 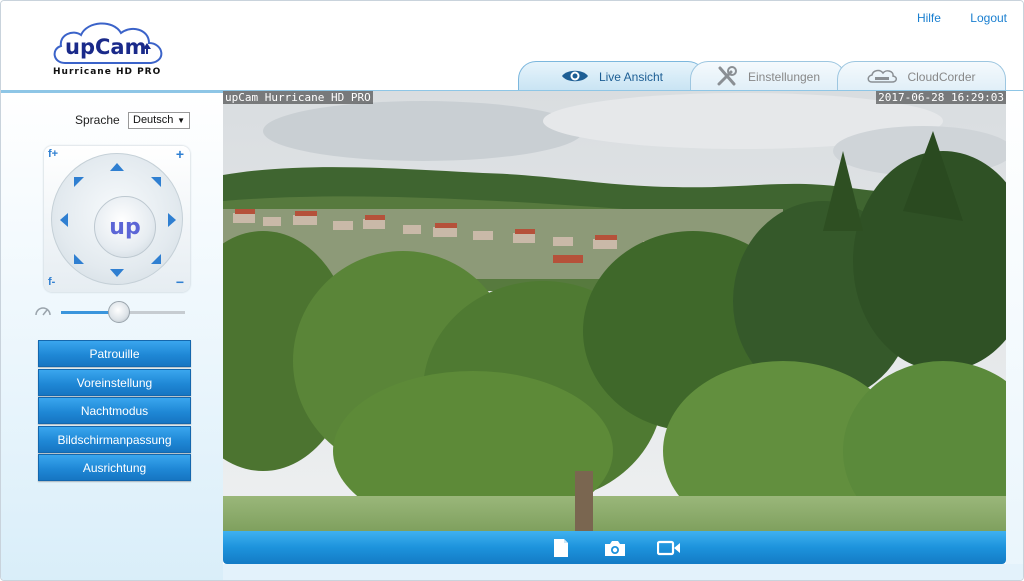 I want to click on tab-cloudcorder-label: CloudCorder, so click(x=941, y=77).